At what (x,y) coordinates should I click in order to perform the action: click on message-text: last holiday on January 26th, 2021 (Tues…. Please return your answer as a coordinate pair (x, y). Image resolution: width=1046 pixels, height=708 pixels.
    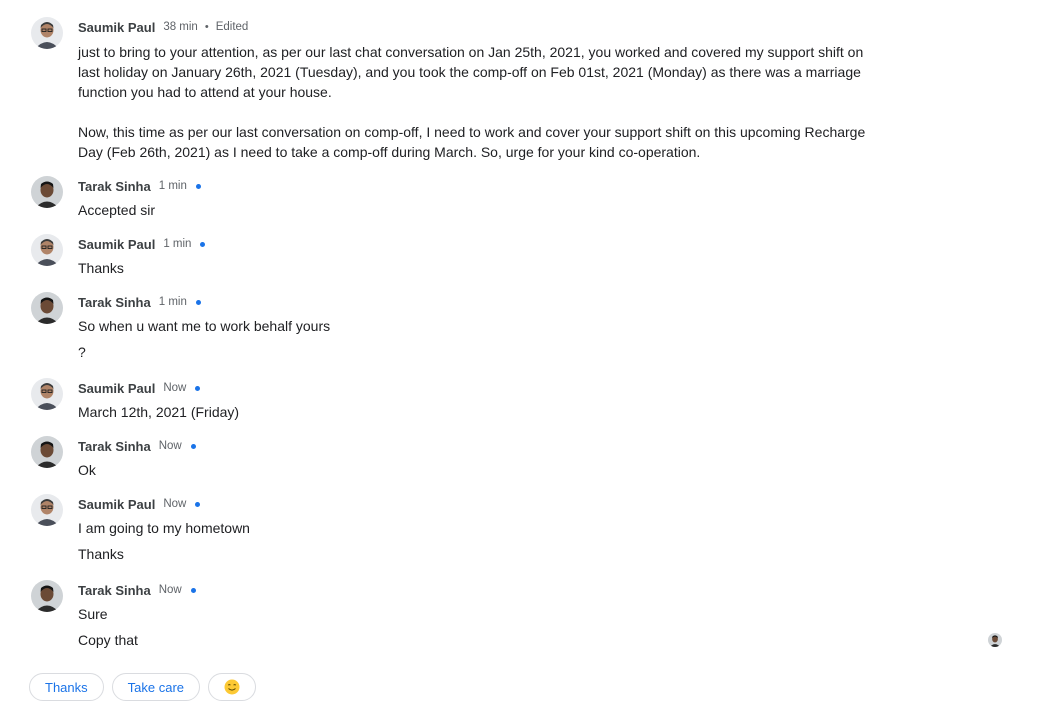
    Looking at the image, I should click on (469, 72).